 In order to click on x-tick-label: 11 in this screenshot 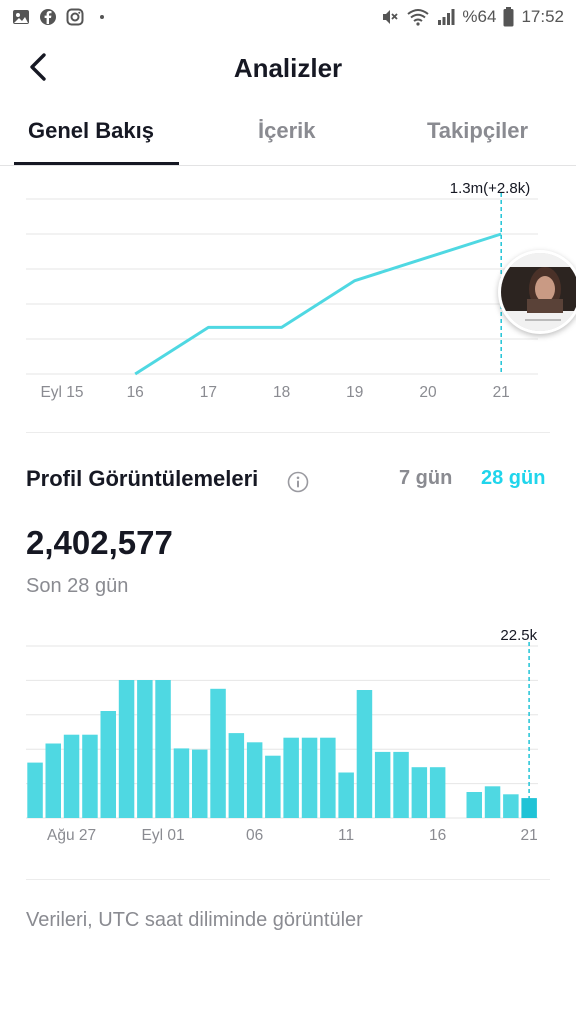, I will do `click(346, 835)`.